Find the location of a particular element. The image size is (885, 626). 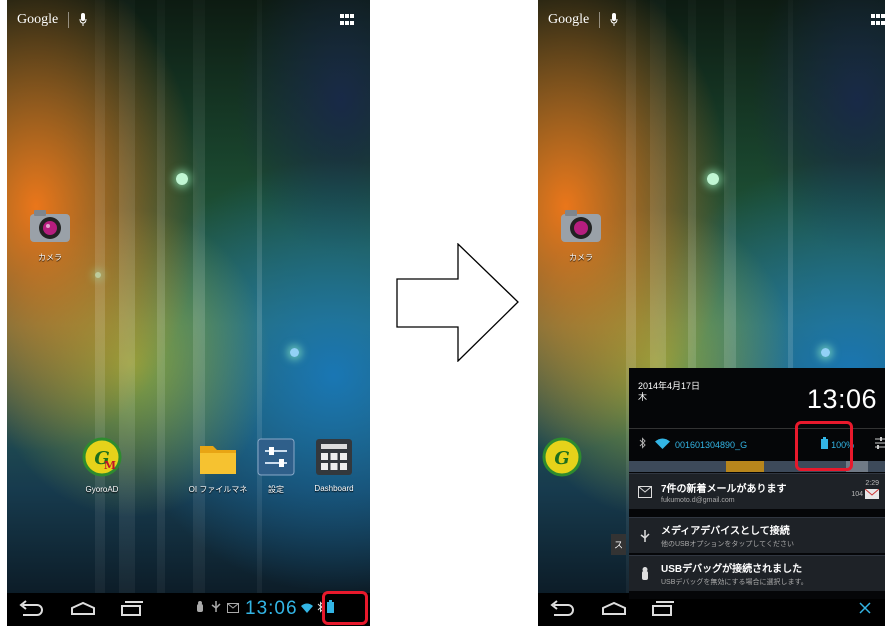

app-gyoroad: G is located at coordinates (565, 459).